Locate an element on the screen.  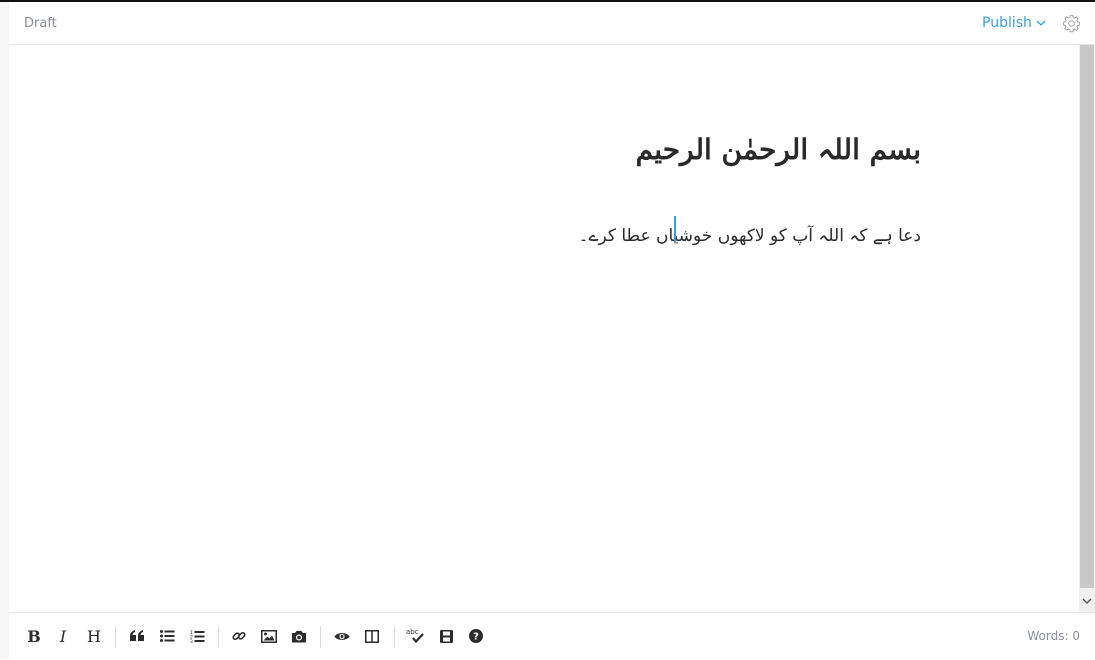
editor-toolbar: B I H 1 2 3 abc ? Words: 0 is located at coordinates (552, 636).